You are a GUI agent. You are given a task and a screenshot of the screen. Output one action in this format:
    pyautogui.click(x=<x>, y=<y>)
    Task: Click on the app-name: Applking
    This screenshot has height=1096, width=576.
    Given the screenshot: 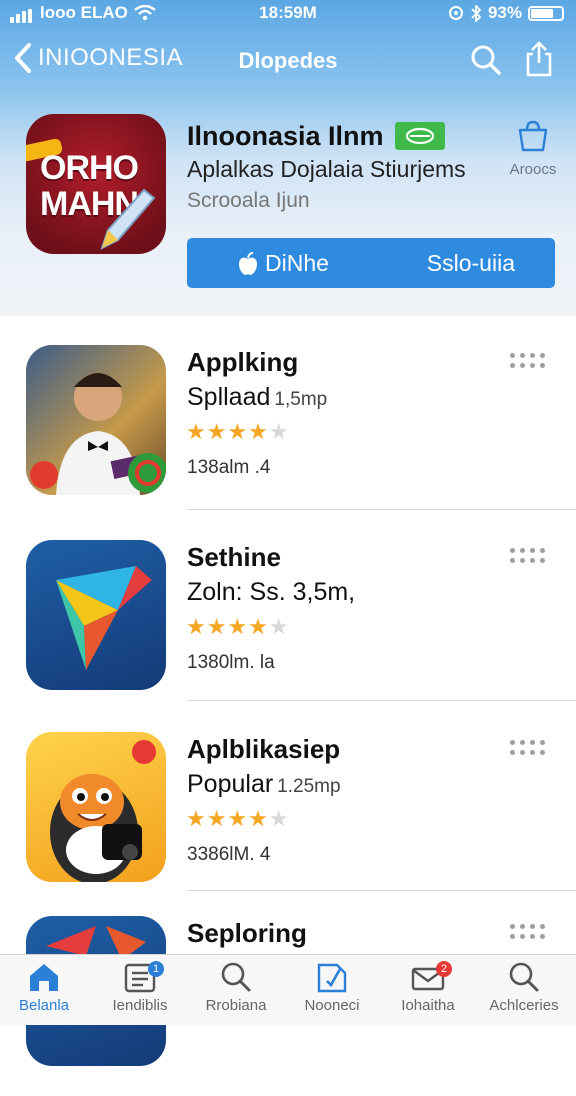 What is the action you would take?
    pyautogui.click(x=243, y=362)
    